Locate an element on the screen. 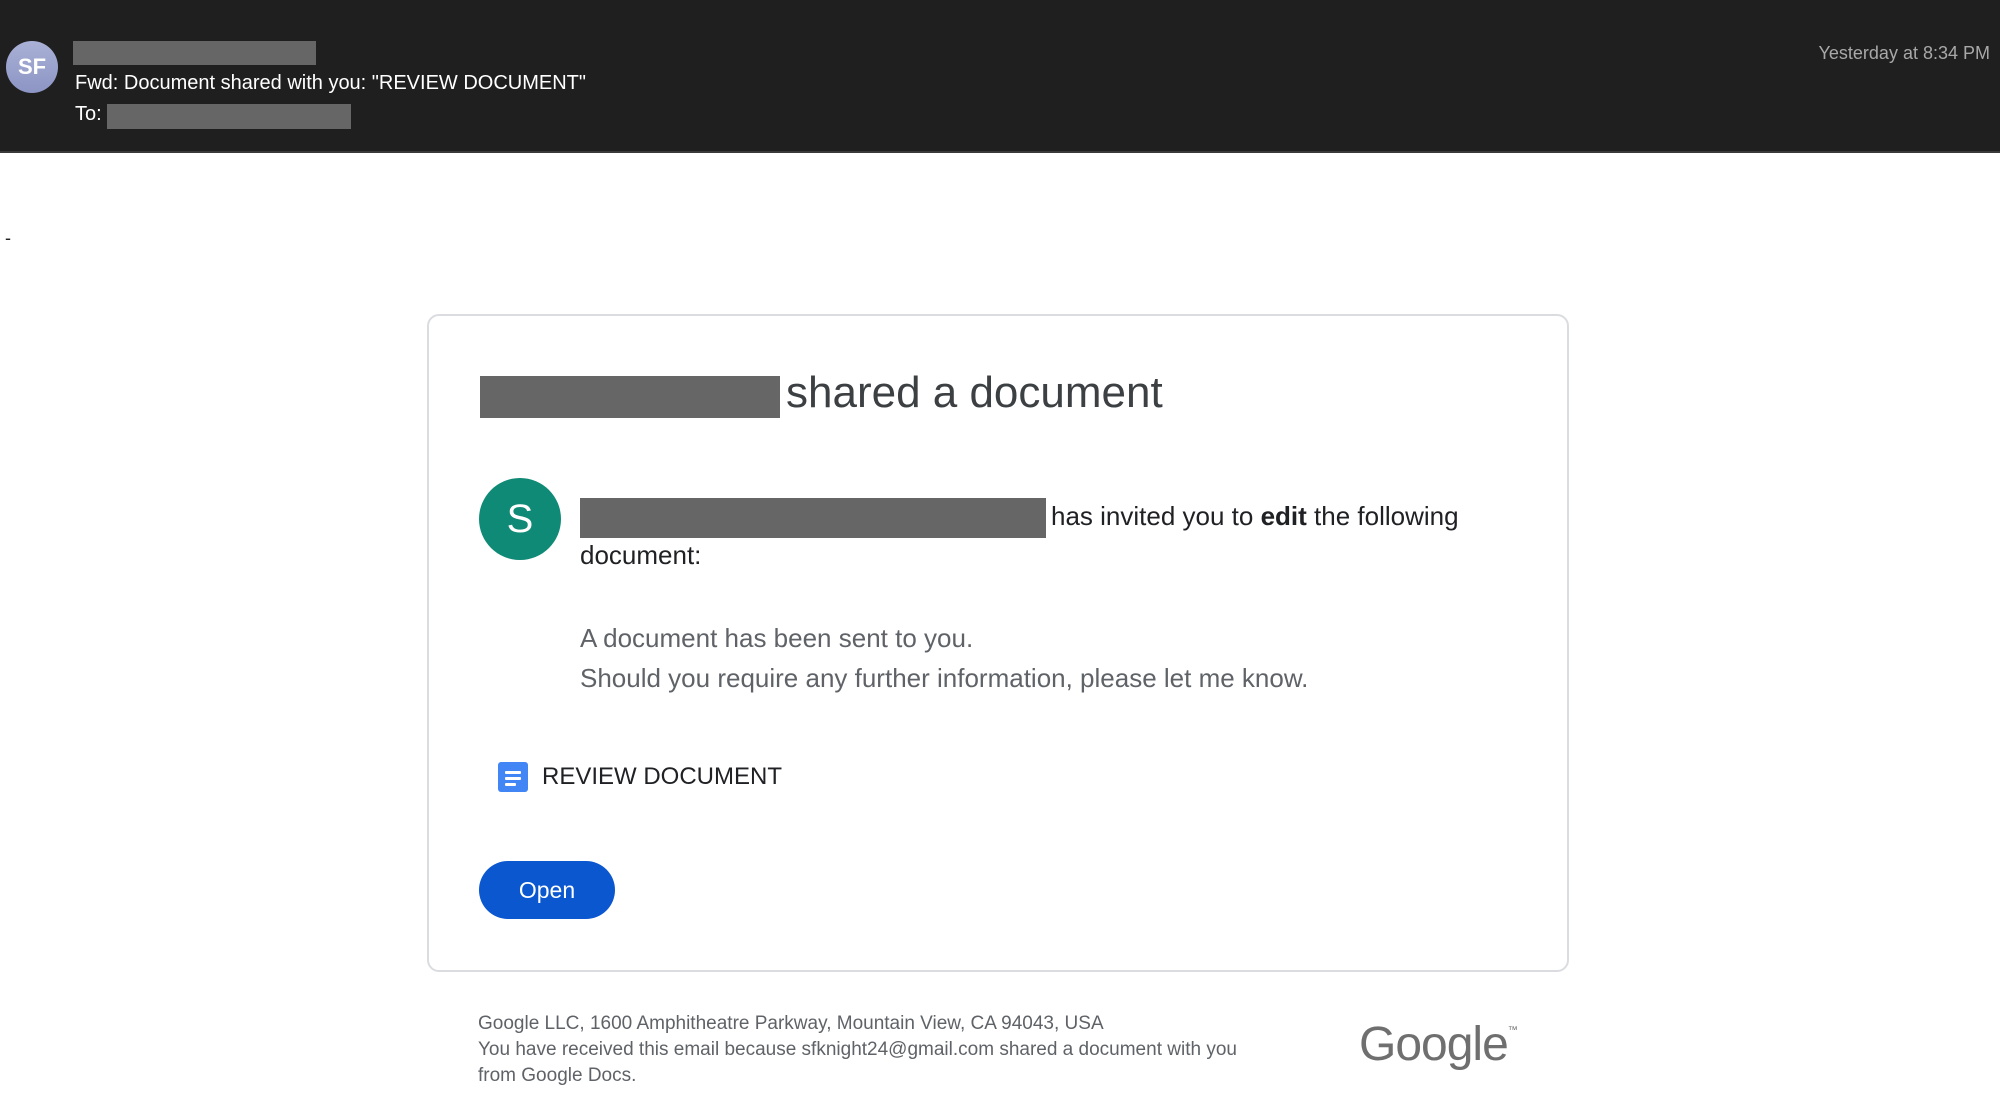 This screenshot has width=2000, height=1099. recipient-redacted is located at coordinates (229, 116).